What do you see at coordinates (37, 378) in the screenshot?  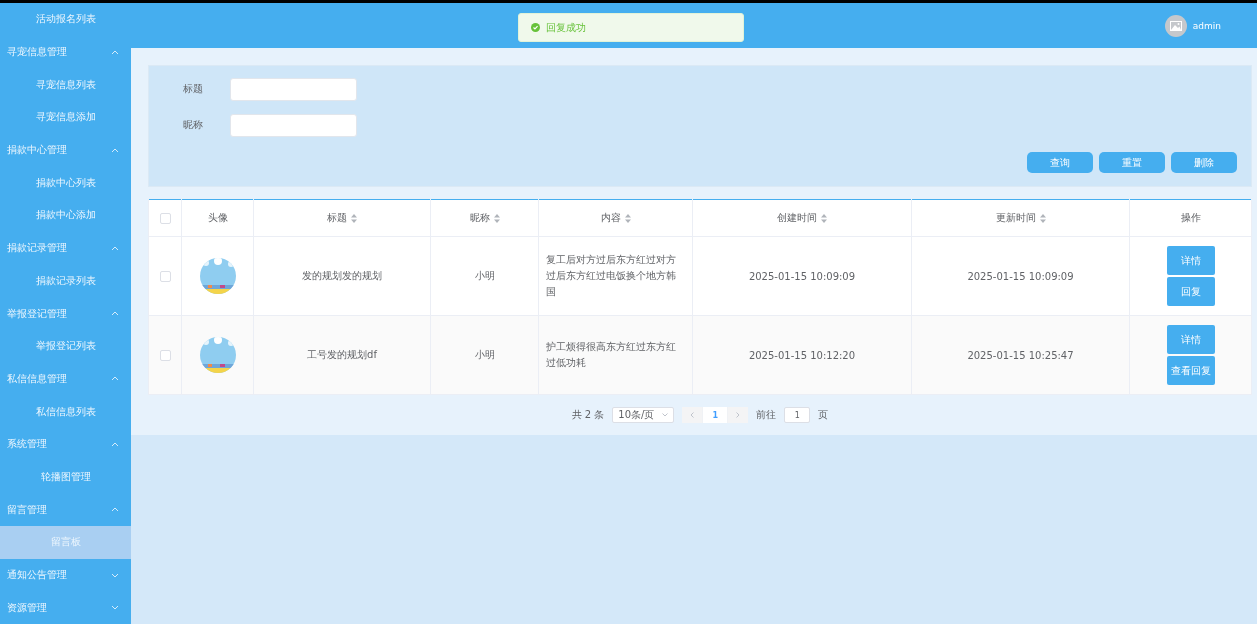 I see `group-label: 私信信息管理` at bounding box center [37, 378].